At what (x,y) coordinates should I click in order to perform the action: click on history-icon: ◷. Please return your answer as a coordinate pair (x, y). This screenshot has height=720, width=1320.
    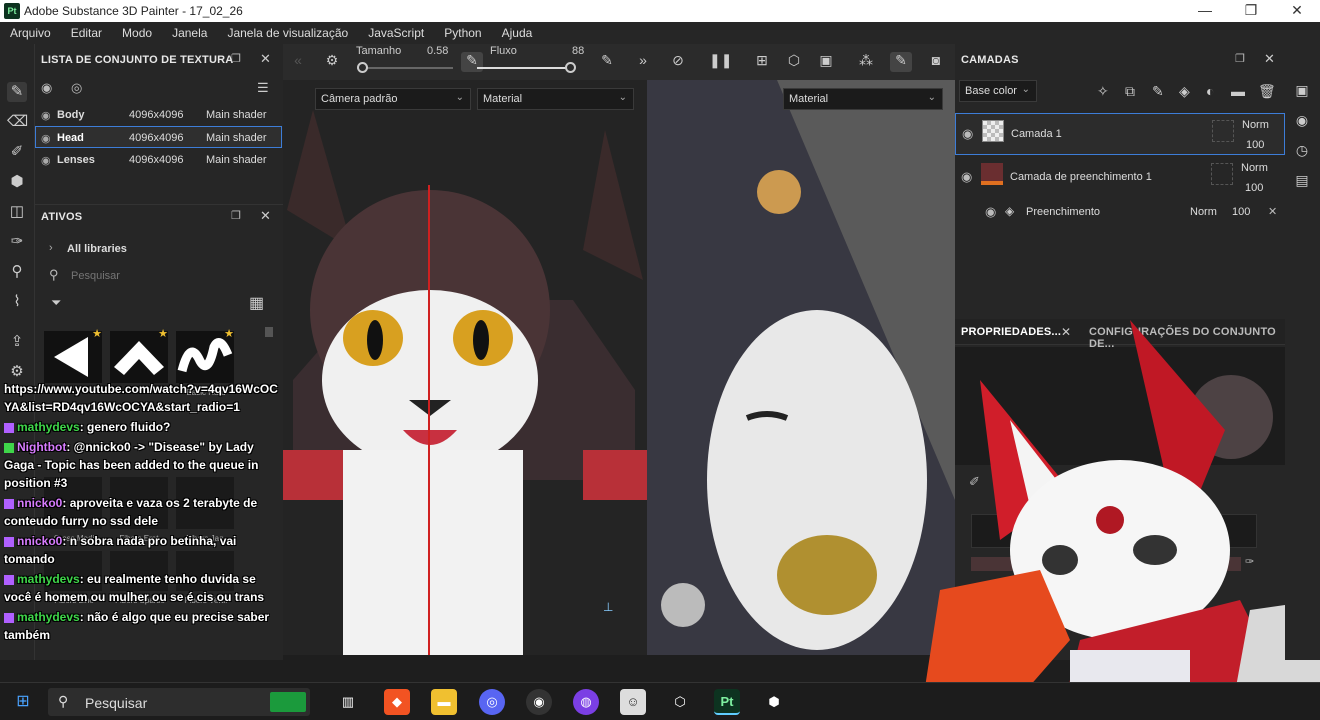
    Looking at the image, I should click on (1302, 151).